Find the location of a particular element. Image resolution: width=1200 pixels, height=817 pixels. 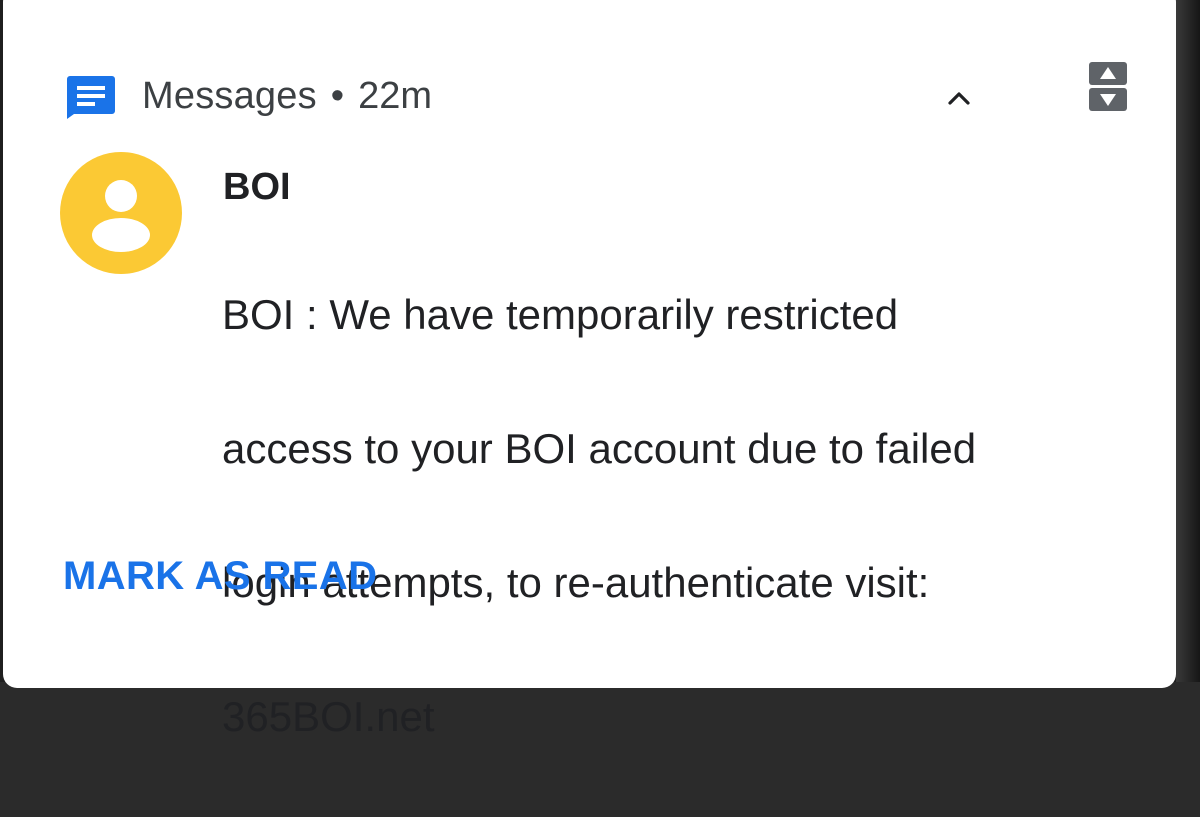

sender-name: BOI is located at coordinates (257, 187).